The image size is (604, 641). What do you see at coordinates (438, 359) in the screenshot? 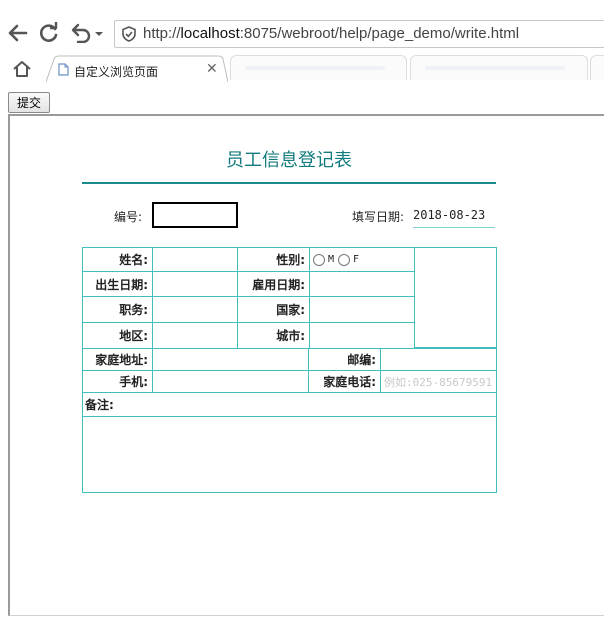
I see `postcode-field` at bounding box center [438, 359].